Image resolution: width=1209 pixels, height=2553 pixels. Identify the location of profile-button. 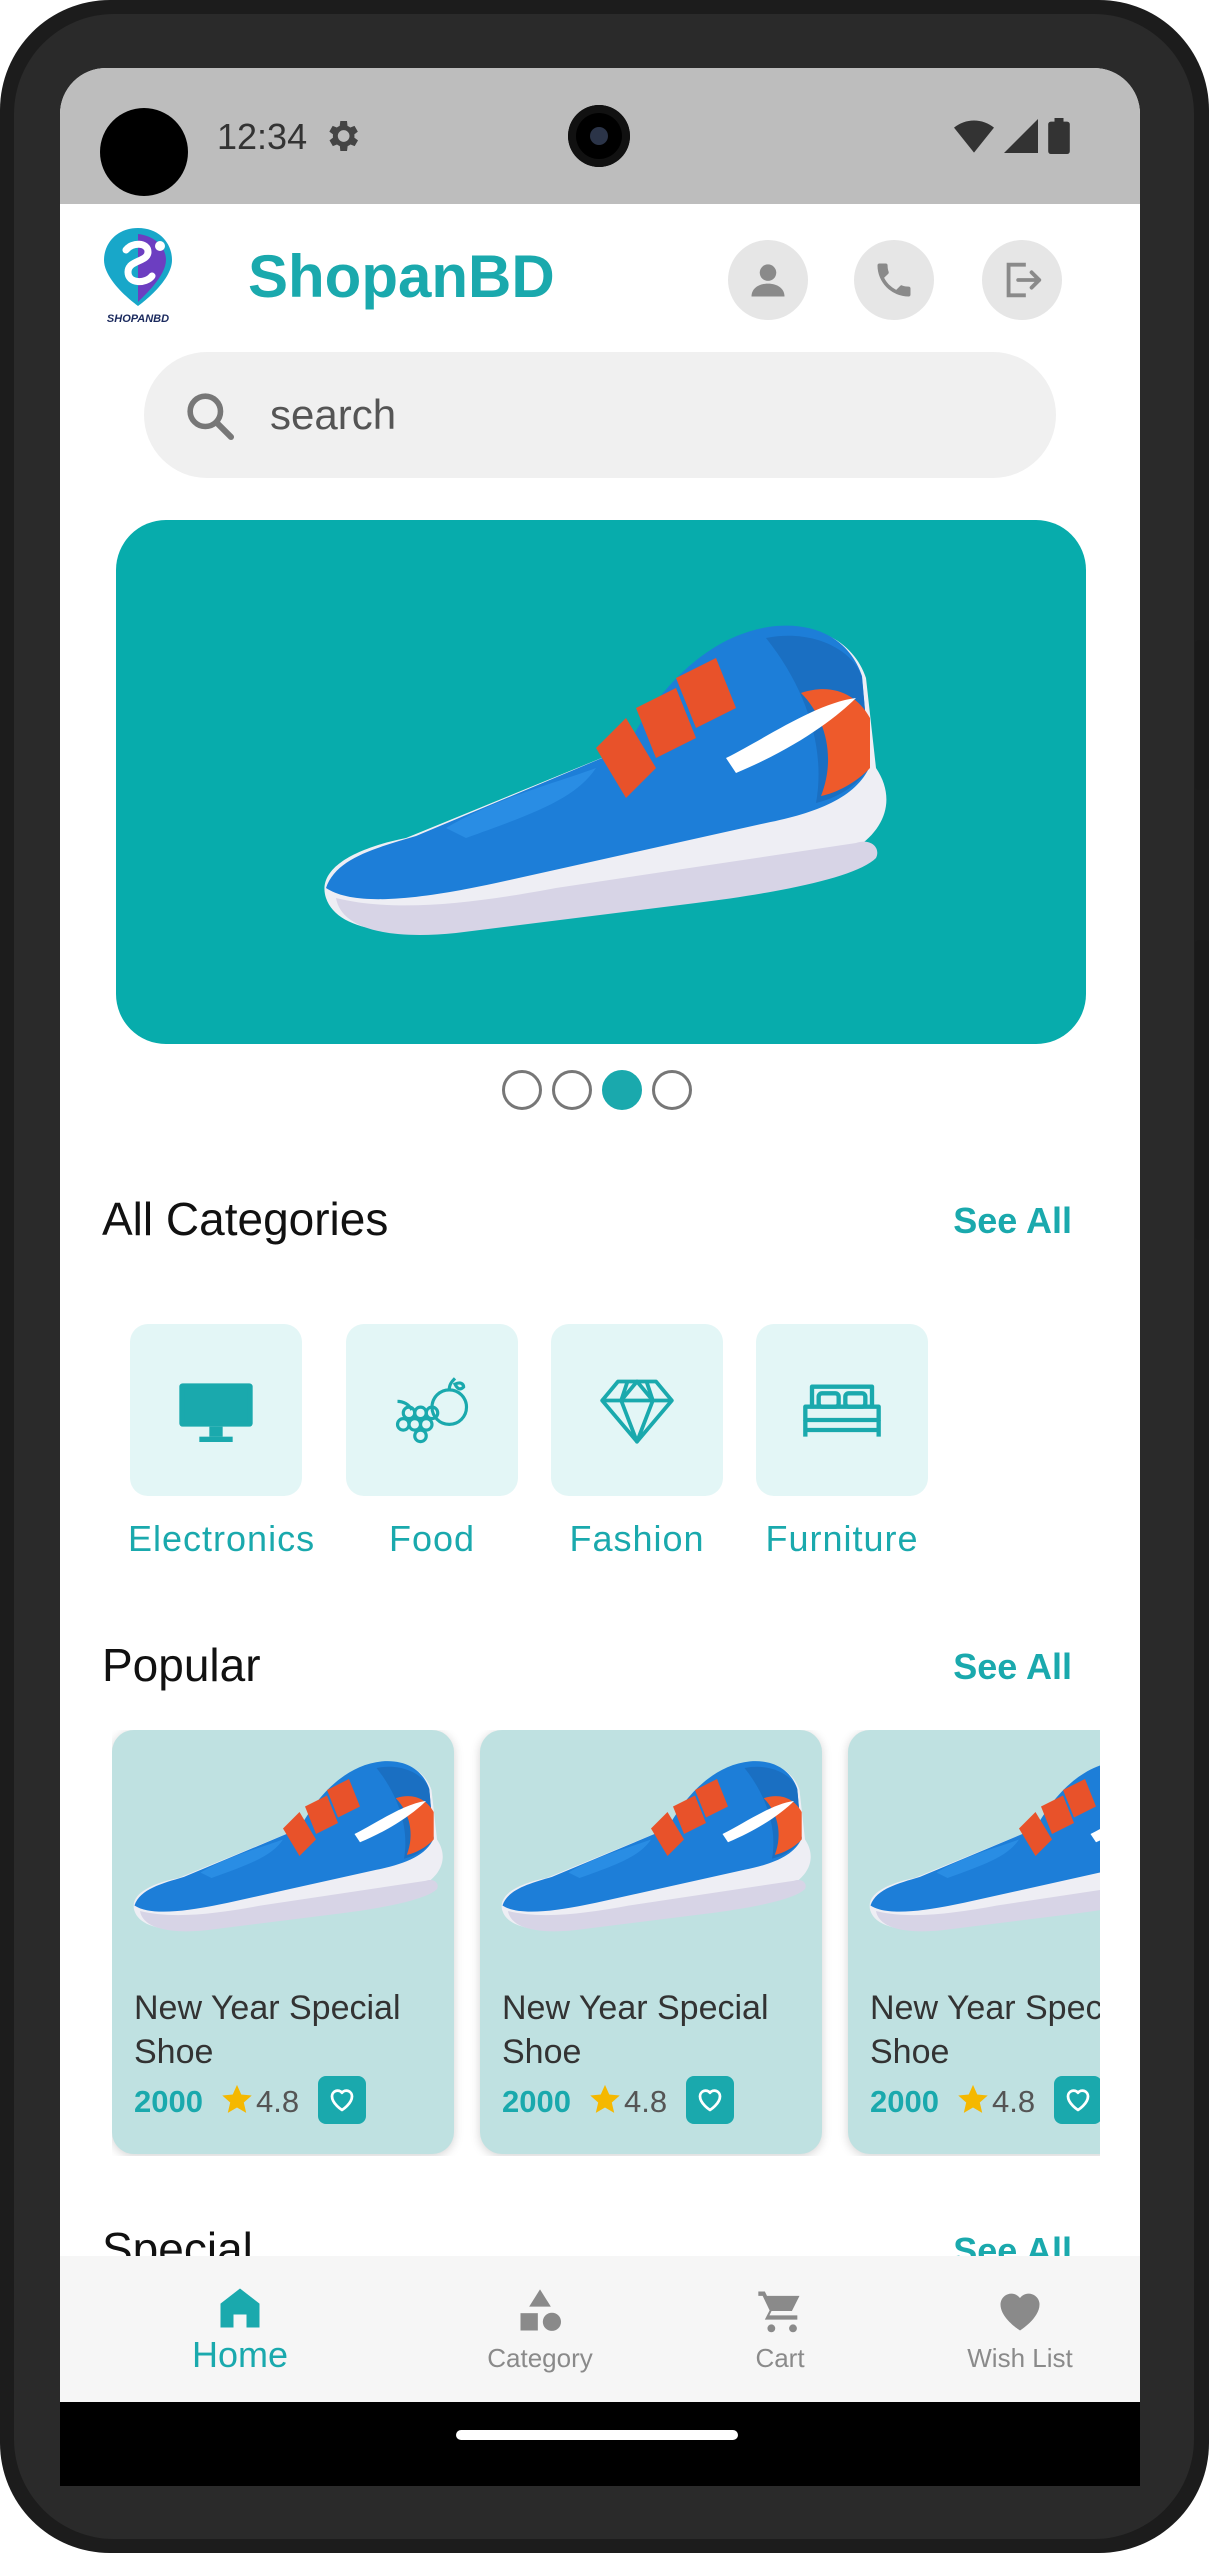
(768, 280).